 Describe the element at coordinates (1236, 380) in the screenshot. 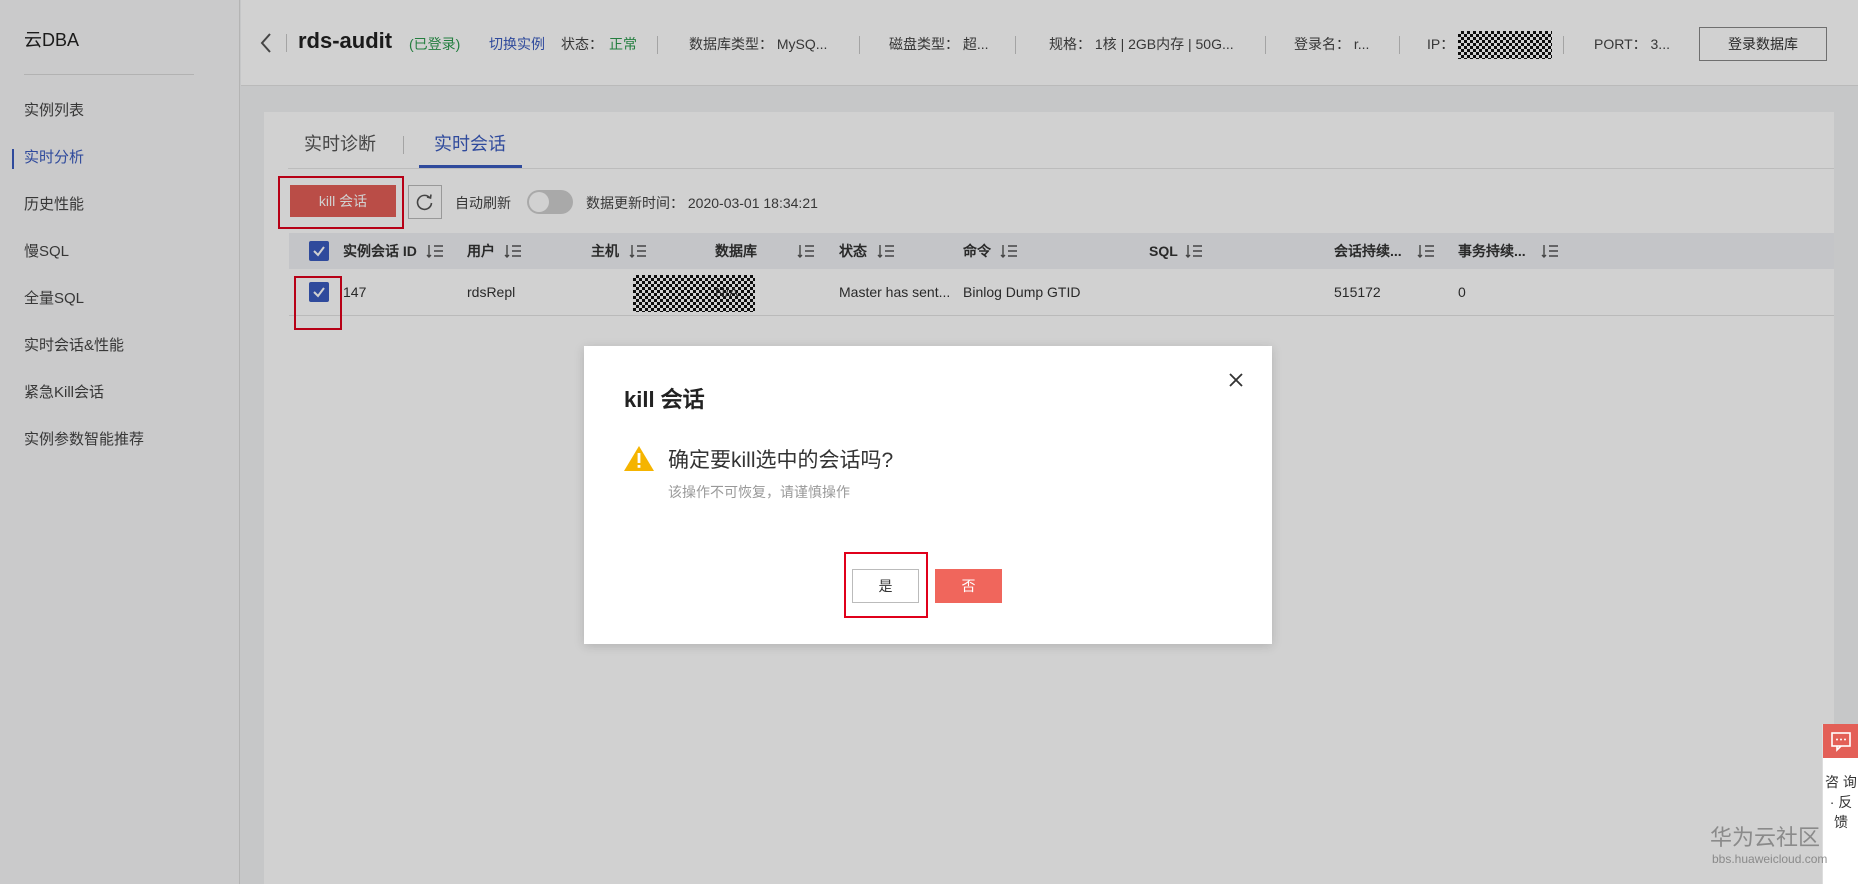

I see `close-icon` at that location.